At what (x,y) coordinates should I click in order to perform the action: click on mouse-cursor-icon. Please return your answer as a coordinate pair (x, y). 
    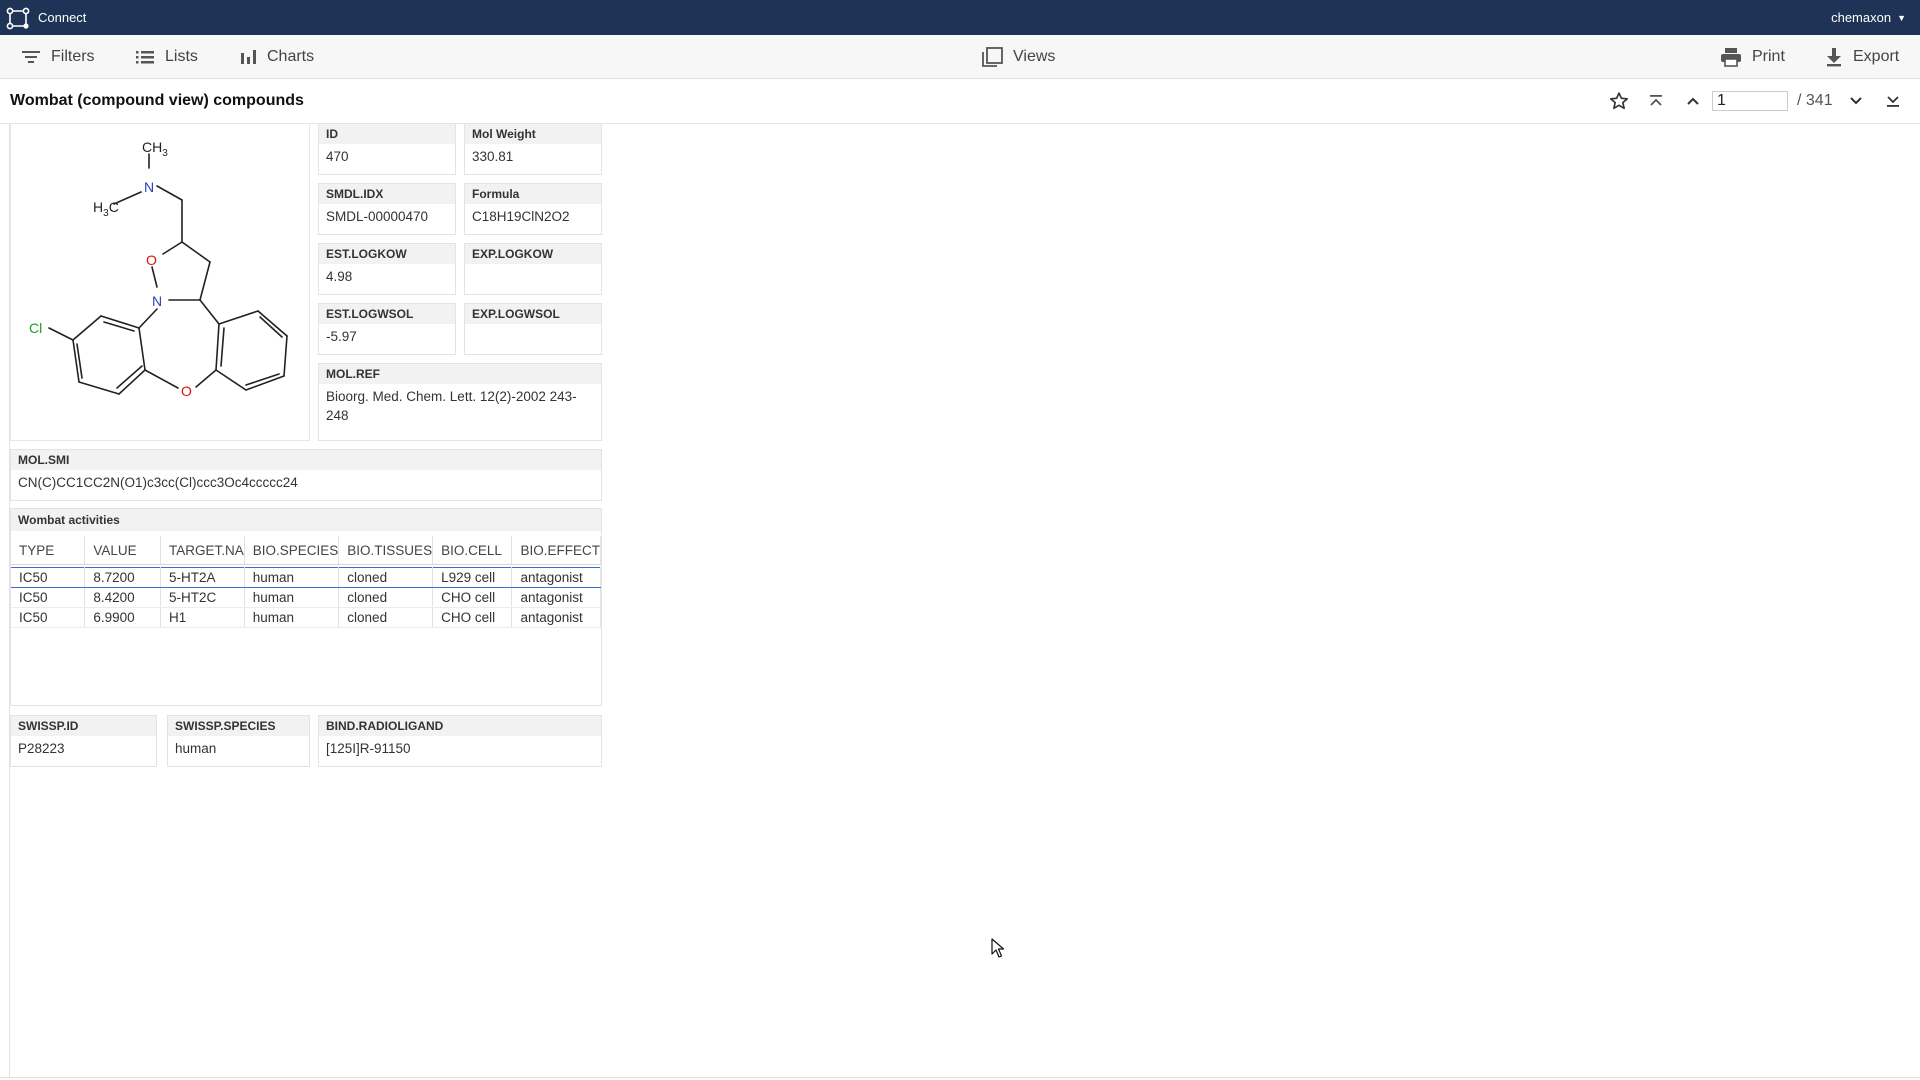
    Looking at the image, I should click on (998, 948).